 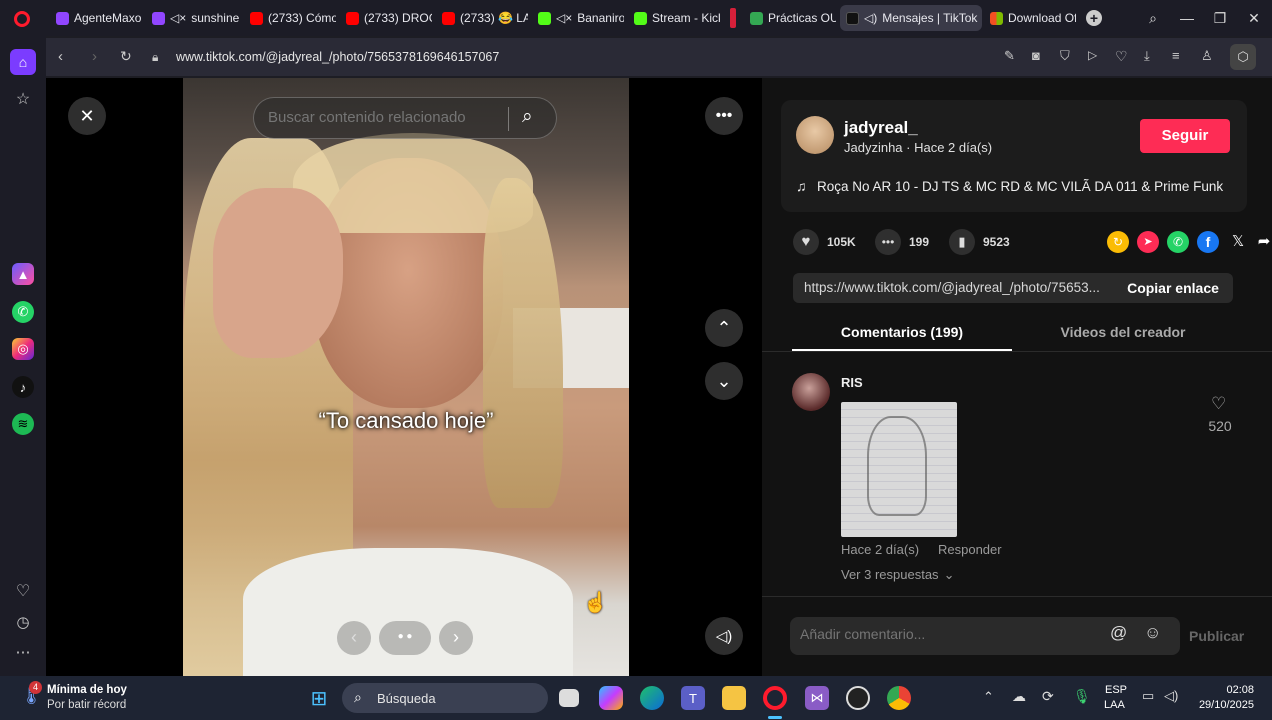 What do you see at coordinates (1094, 18) in the screenshot?
I see `new-tab-button: +` at bounding box center [1094, 18].